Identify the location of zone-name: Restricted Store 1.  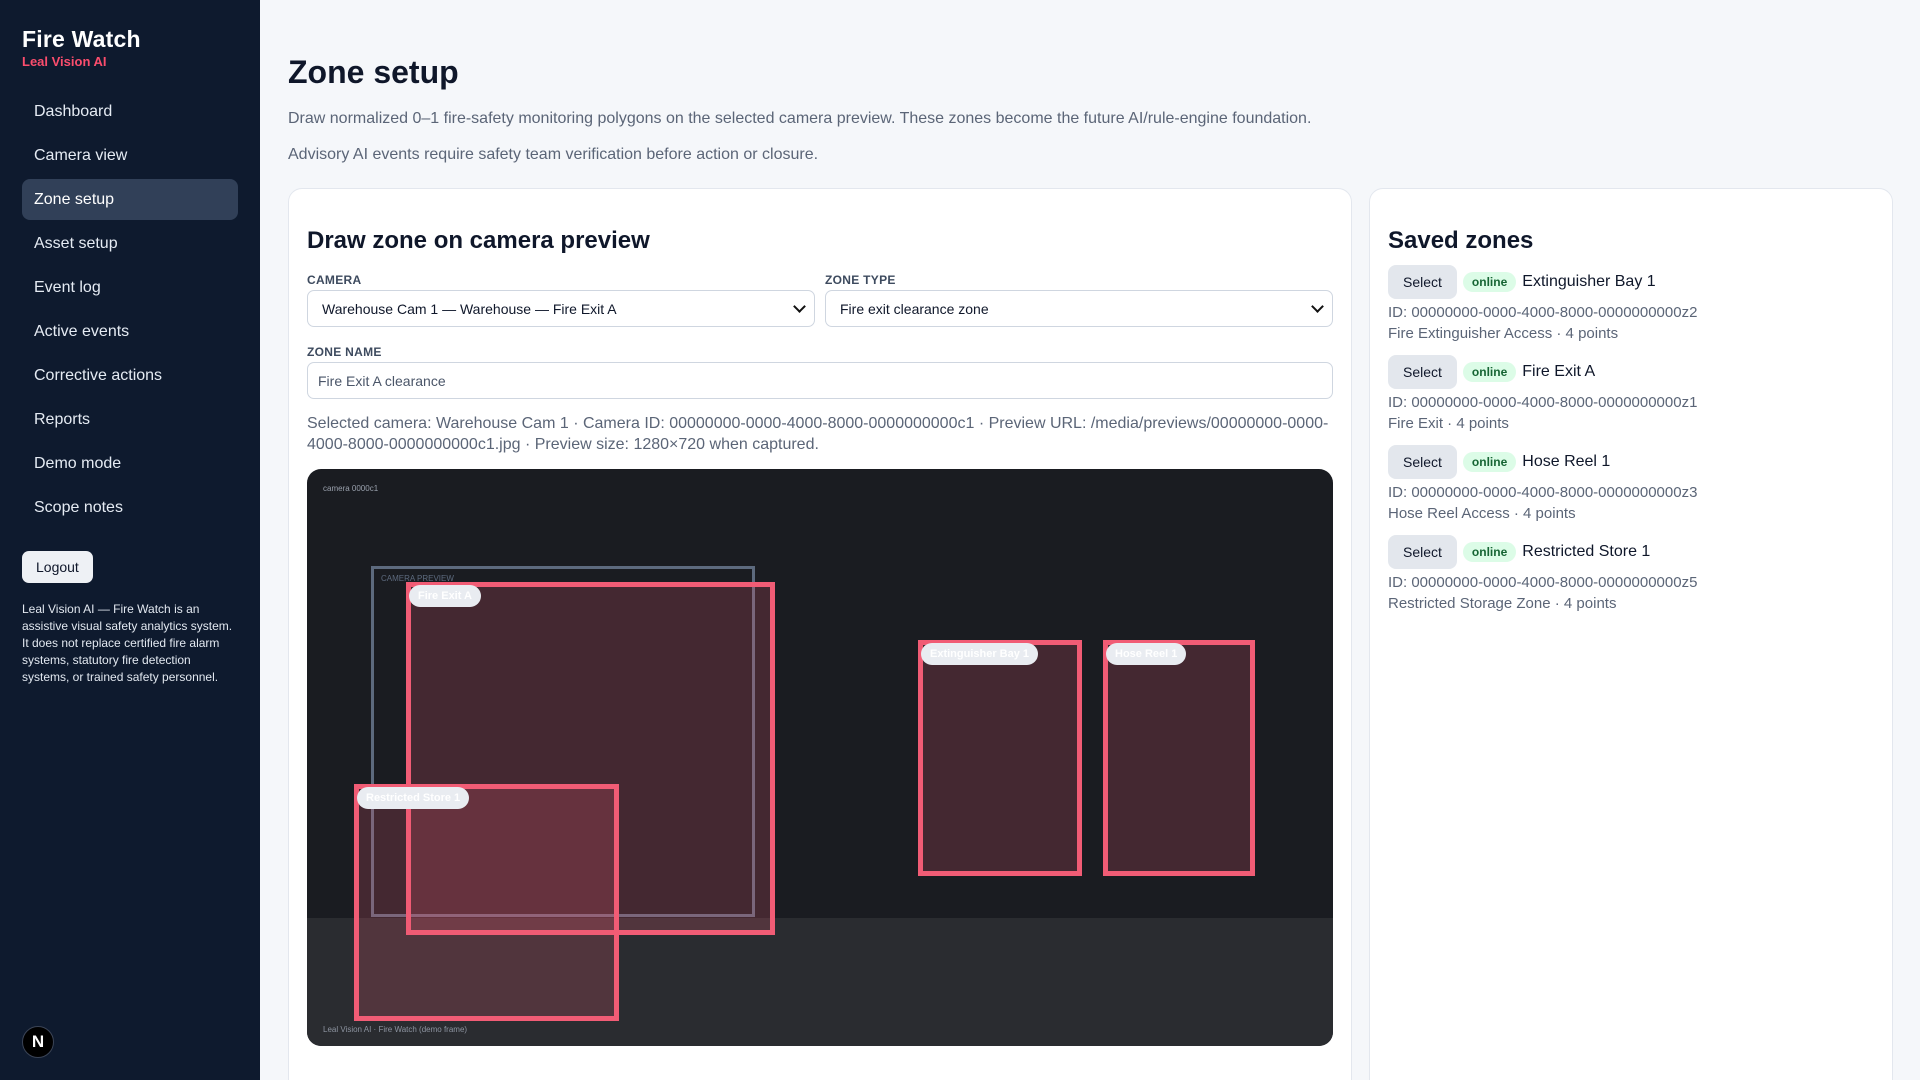
(1586, 551).